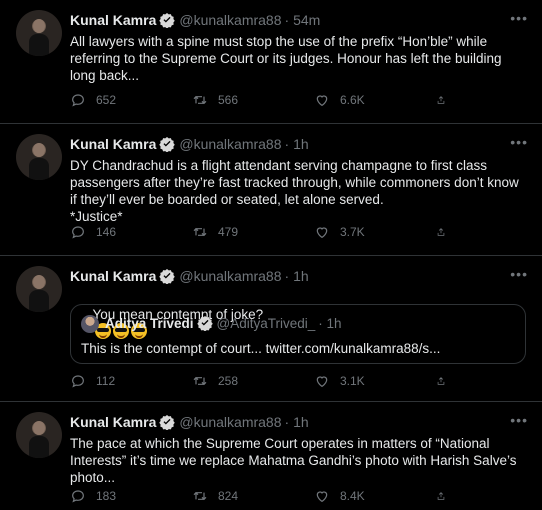 The width and height of the screenshot is (542, 510). What do you see at coordinates (375, 496) in the screenshot?
I see `like-button: 8.4K` at bounding box center [375, 496].